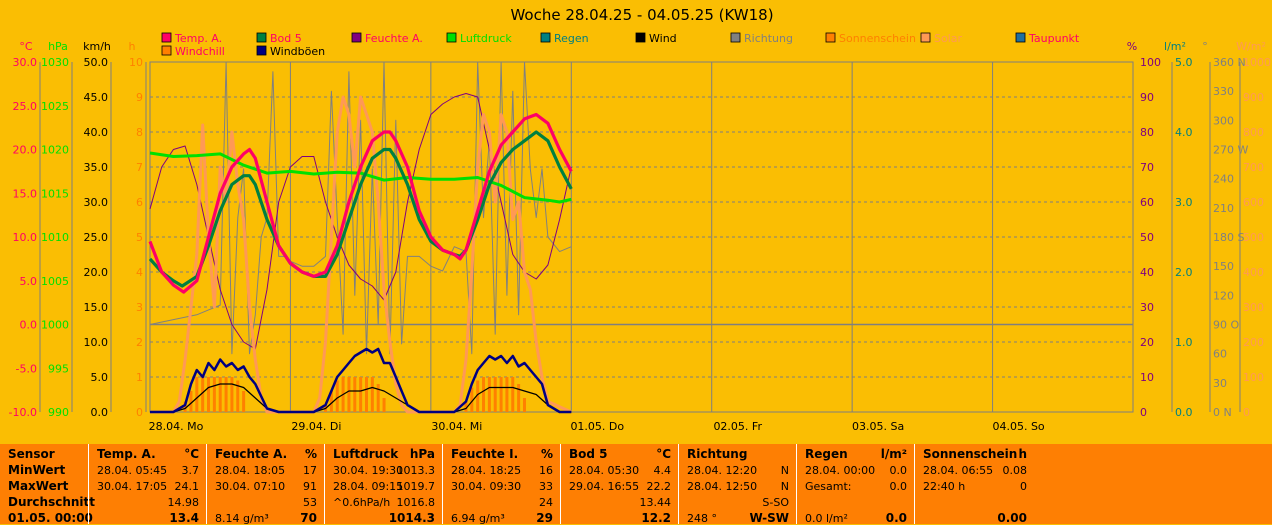  Describe the element at coordinates (139, 237) in the screenshot. I see `left-axis-tick: 5` at that location.